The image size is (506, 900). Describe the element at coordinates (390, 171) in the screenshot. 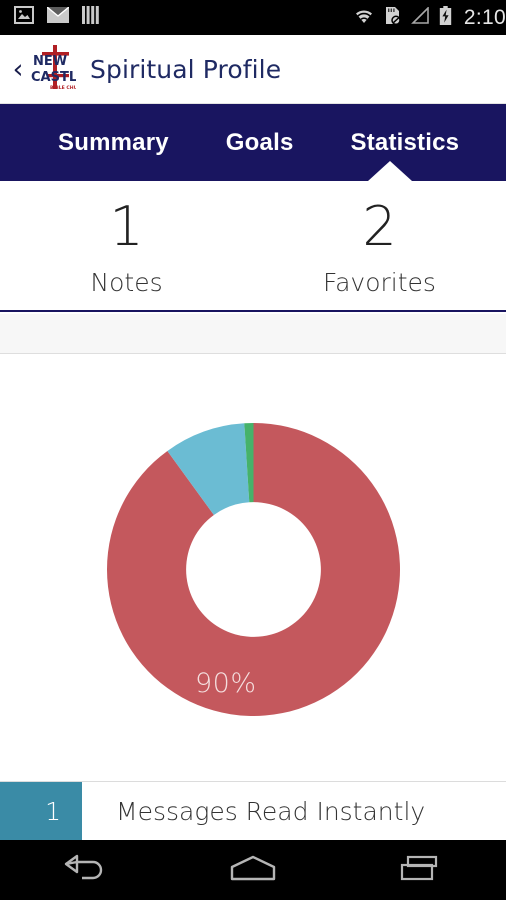

I see `active-tab-indicator` at that location.